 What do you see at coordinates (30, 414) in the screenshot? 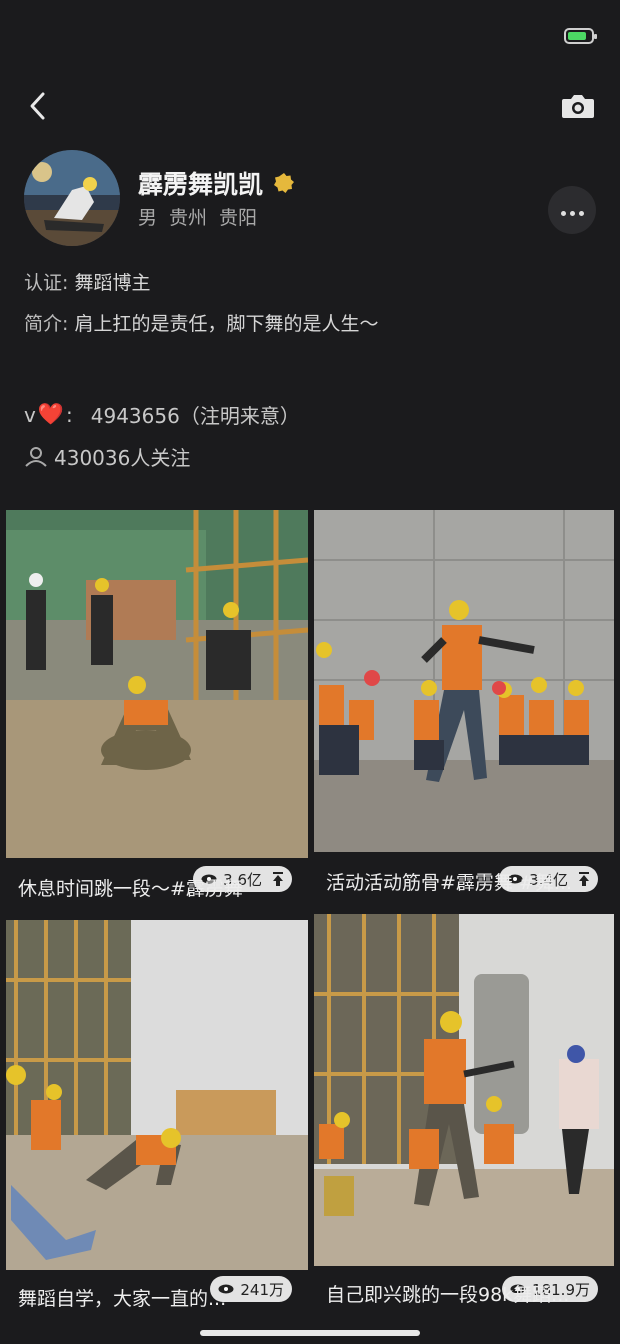
I see `wechat-prefix: v` at bounding box center [30, 414].